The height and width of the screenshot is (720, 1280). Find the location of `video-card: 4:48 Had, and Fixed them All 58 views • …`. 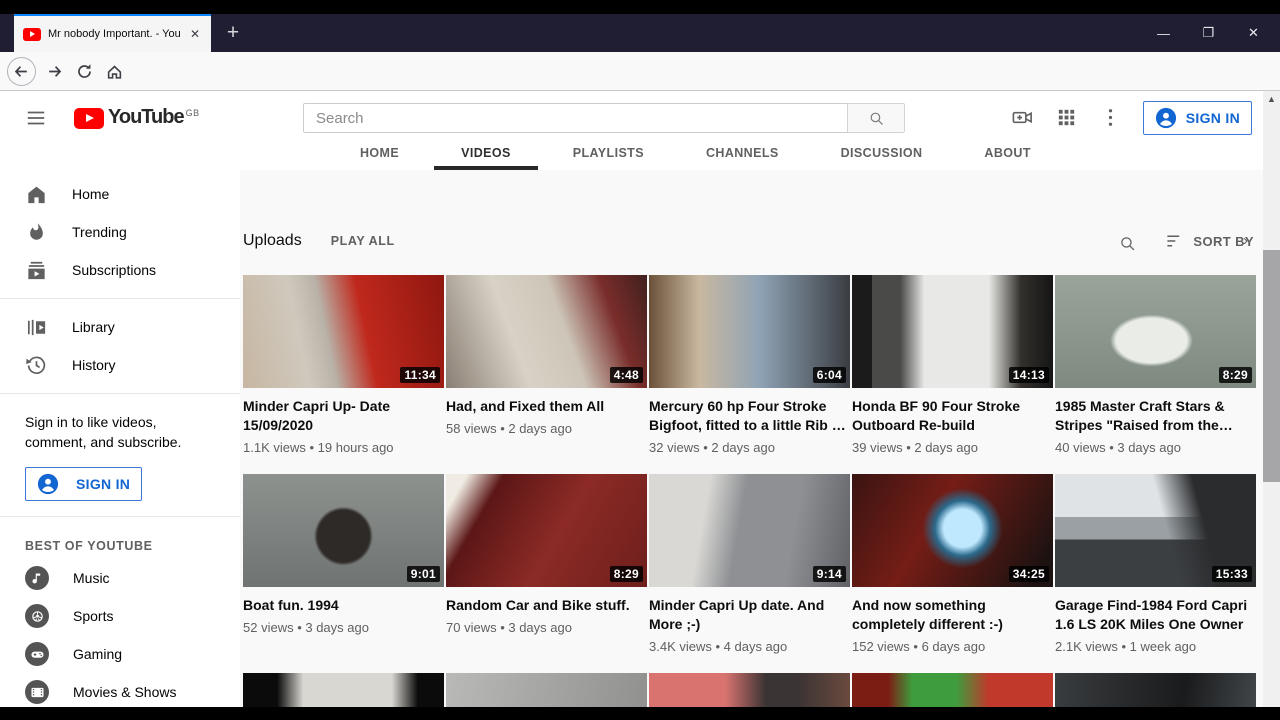

video-card: 4:48 Had, and Fixed them All 58 views • … is located at coordinates (546, 368).